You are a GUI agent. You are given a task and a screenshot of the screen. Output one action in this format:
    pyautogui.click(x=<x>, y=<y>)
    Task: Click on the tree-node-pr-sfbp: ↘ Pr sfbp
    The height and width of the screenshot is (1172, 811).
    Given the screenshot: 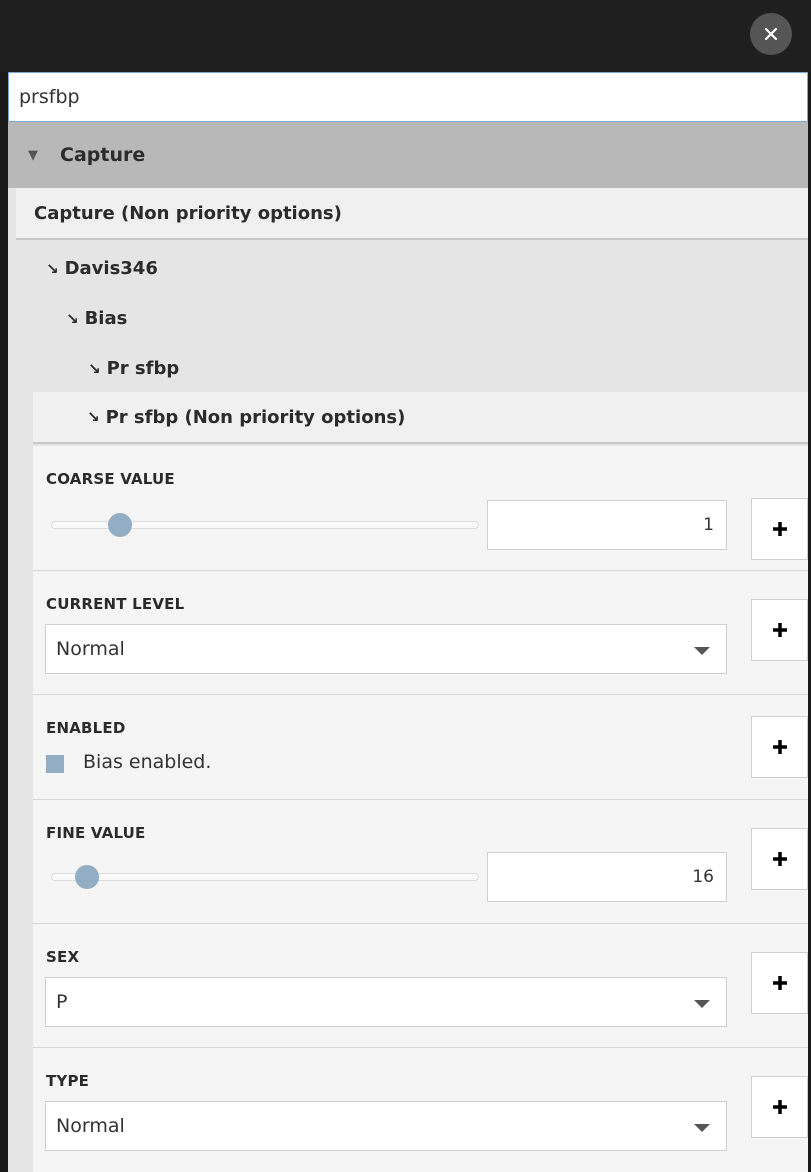 What is the action you would take?
    pyautogui.click(x=133, y=368)
    